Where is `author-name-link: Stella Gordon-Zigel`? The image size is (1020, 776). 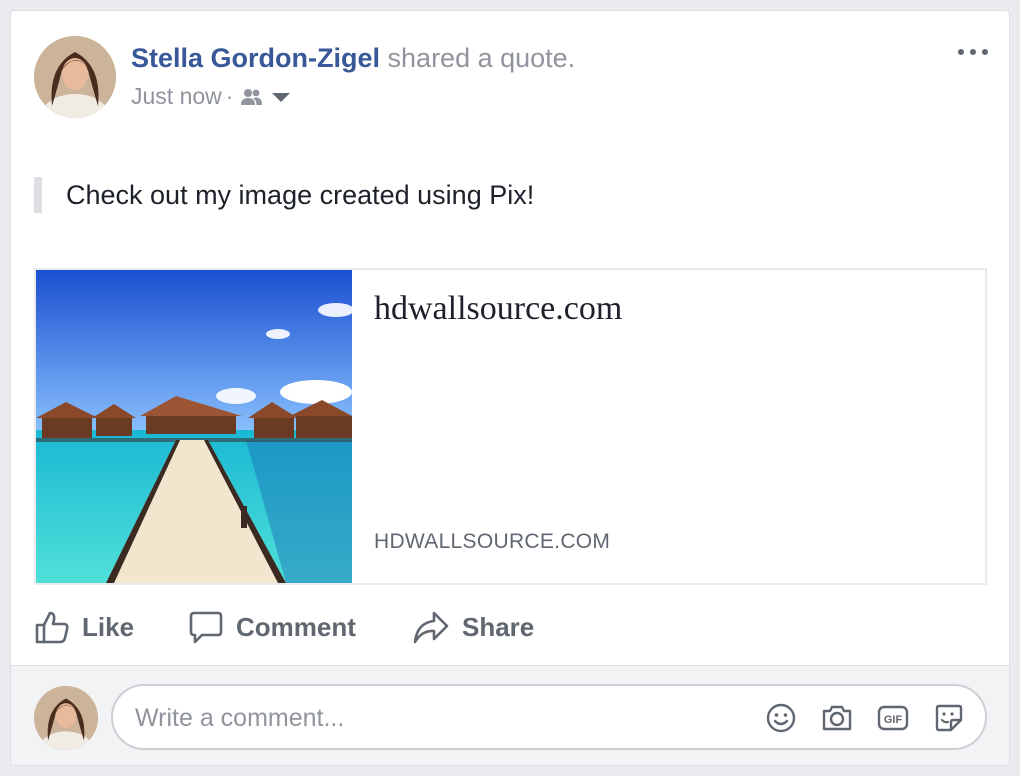
author-name-link: Stella Gordon-Zigel is located at coordinates (255, 58).